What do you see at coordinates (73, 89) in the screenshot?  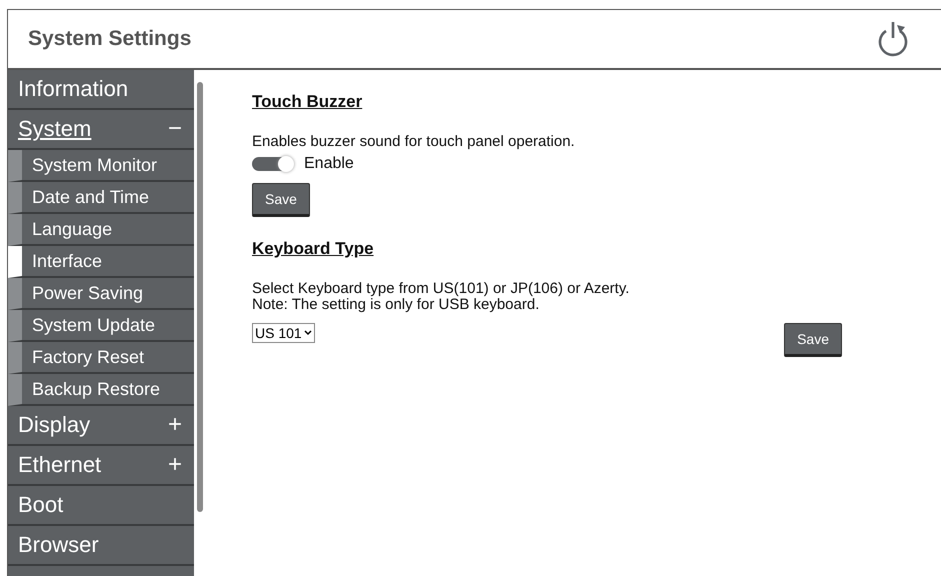 I see `sidebar-item-label: Information` at bounding box center [73, 89].